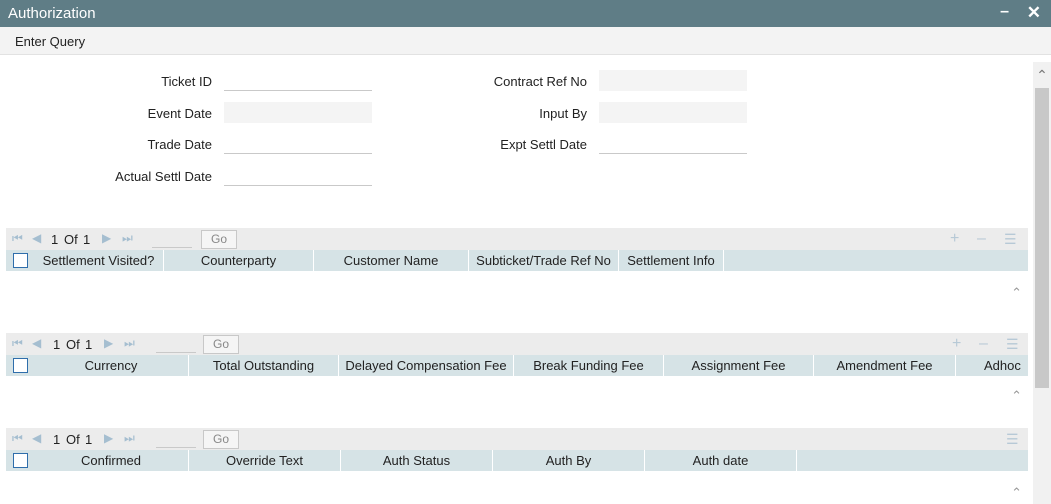  I want to click on trade-date-label: Trade Date, so click(179, 144).